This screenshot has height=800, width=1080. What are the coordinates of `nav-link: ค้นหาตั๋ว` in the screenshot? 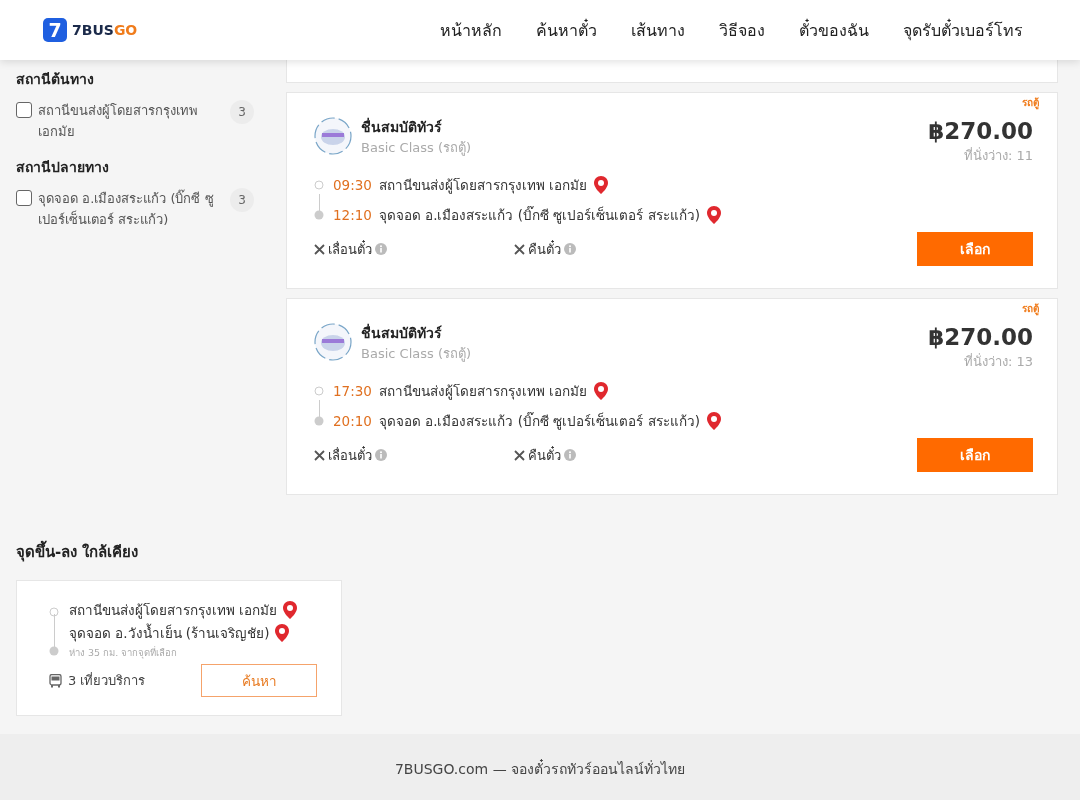 It's located at (566, 30).